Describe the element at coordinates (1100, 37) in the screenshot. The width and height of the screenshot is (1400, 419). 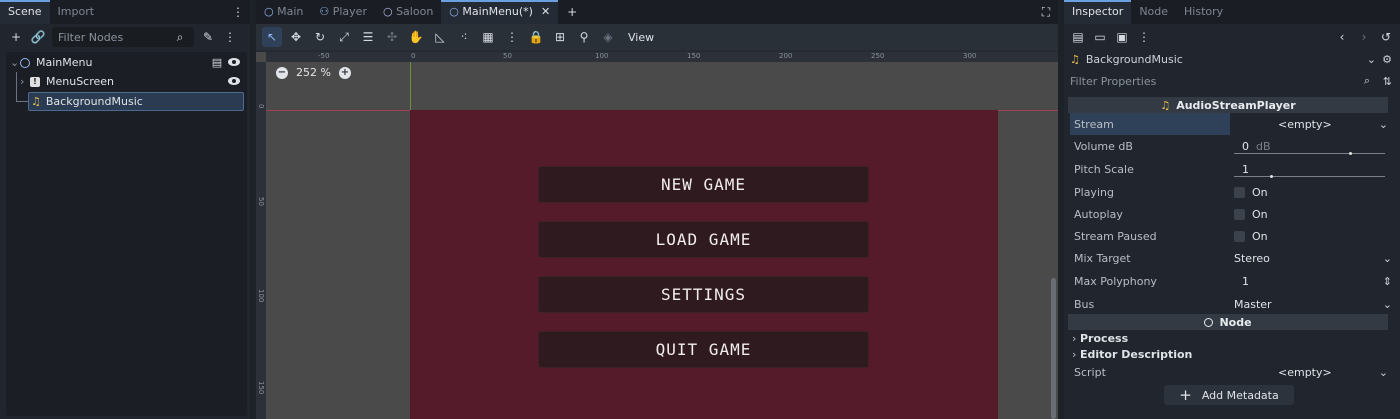
I see `open-folder-icon: ▭` at that location.